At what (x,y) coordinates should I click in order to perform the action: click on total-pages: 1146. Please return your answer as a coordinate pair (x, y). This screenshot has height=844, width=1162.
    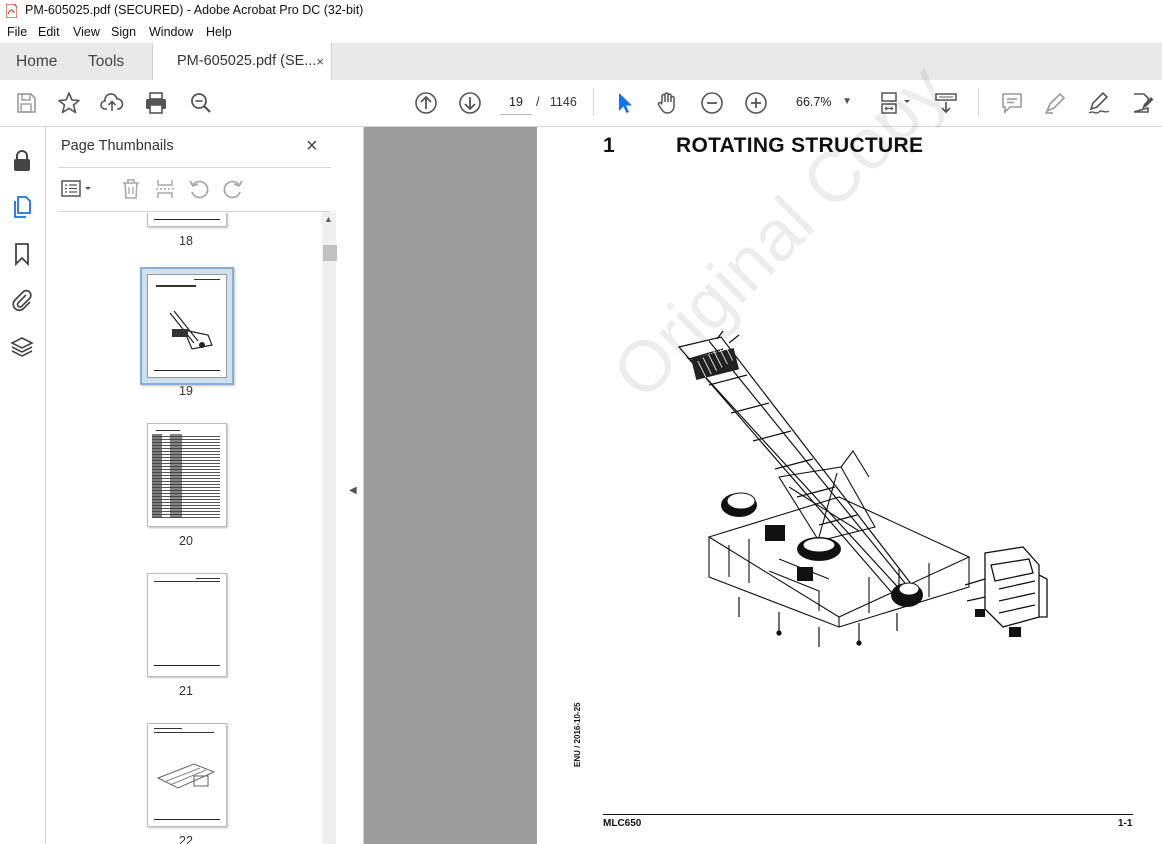
    Looking at the image, I should click on (563, 102).